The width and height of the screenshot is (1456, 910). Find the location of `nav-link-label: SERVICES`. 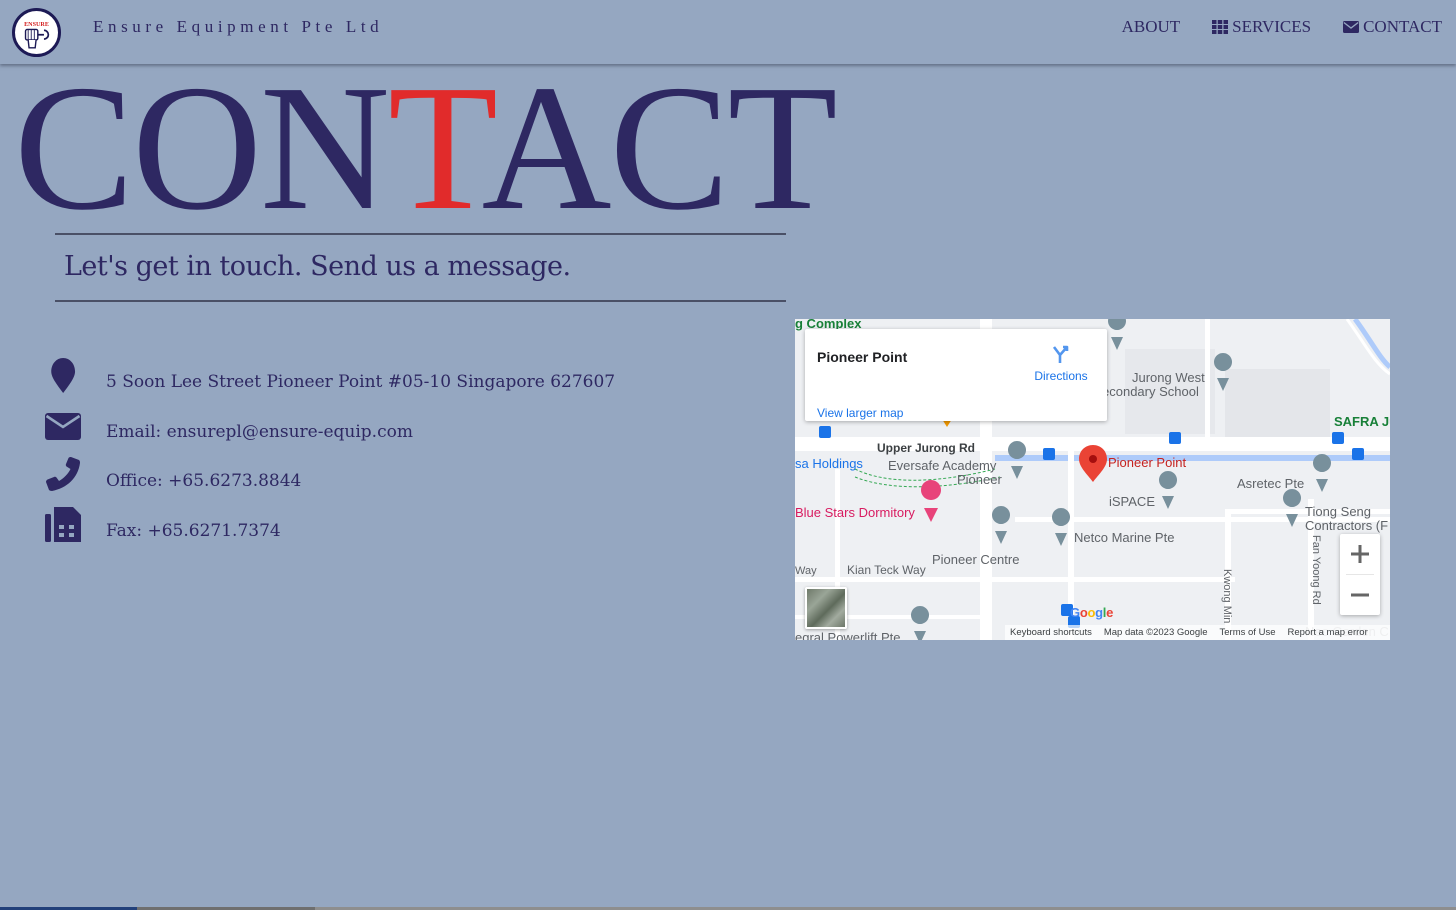

nav-link-label: SERVICES is located at coordinates (1272, 26).